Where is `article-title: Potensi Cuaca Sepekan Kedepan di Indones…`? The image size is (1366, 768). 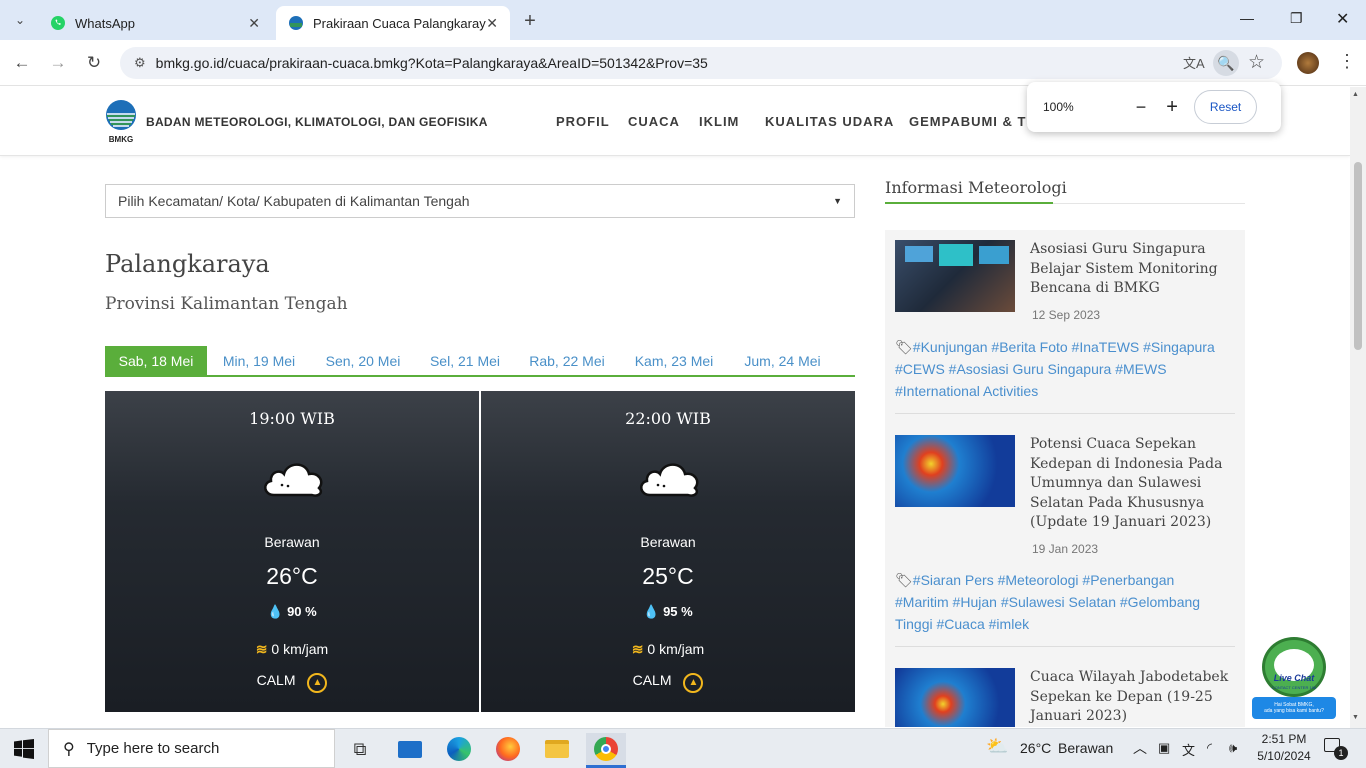 article-title: Potensi Cuaca Sepekan Kedepan di Indones… is located at coordinates (1126, 484).